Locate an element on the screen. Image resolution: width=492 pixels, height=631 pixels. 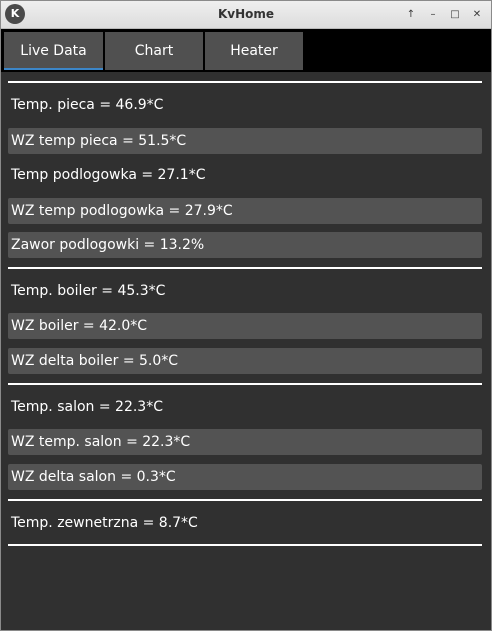
wz-delta-salon-field: WZ delta salon = 0.3*C is located at coordinates (245, 477).